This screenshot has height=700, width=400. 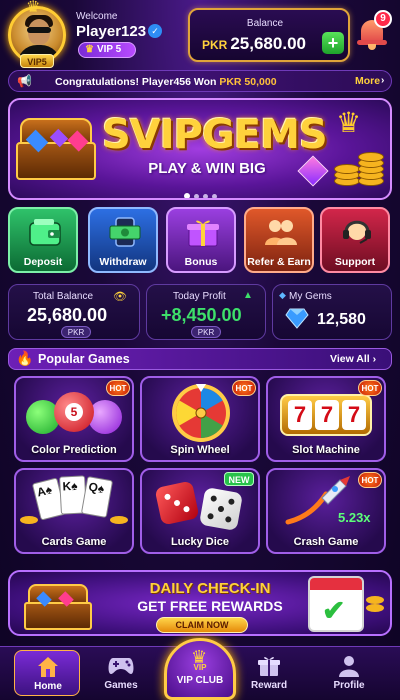 What do you see at coordinates (84, 359) in the screenshot?
I see `popular-games-title: Popular Games` at bounding box center [84, 359].